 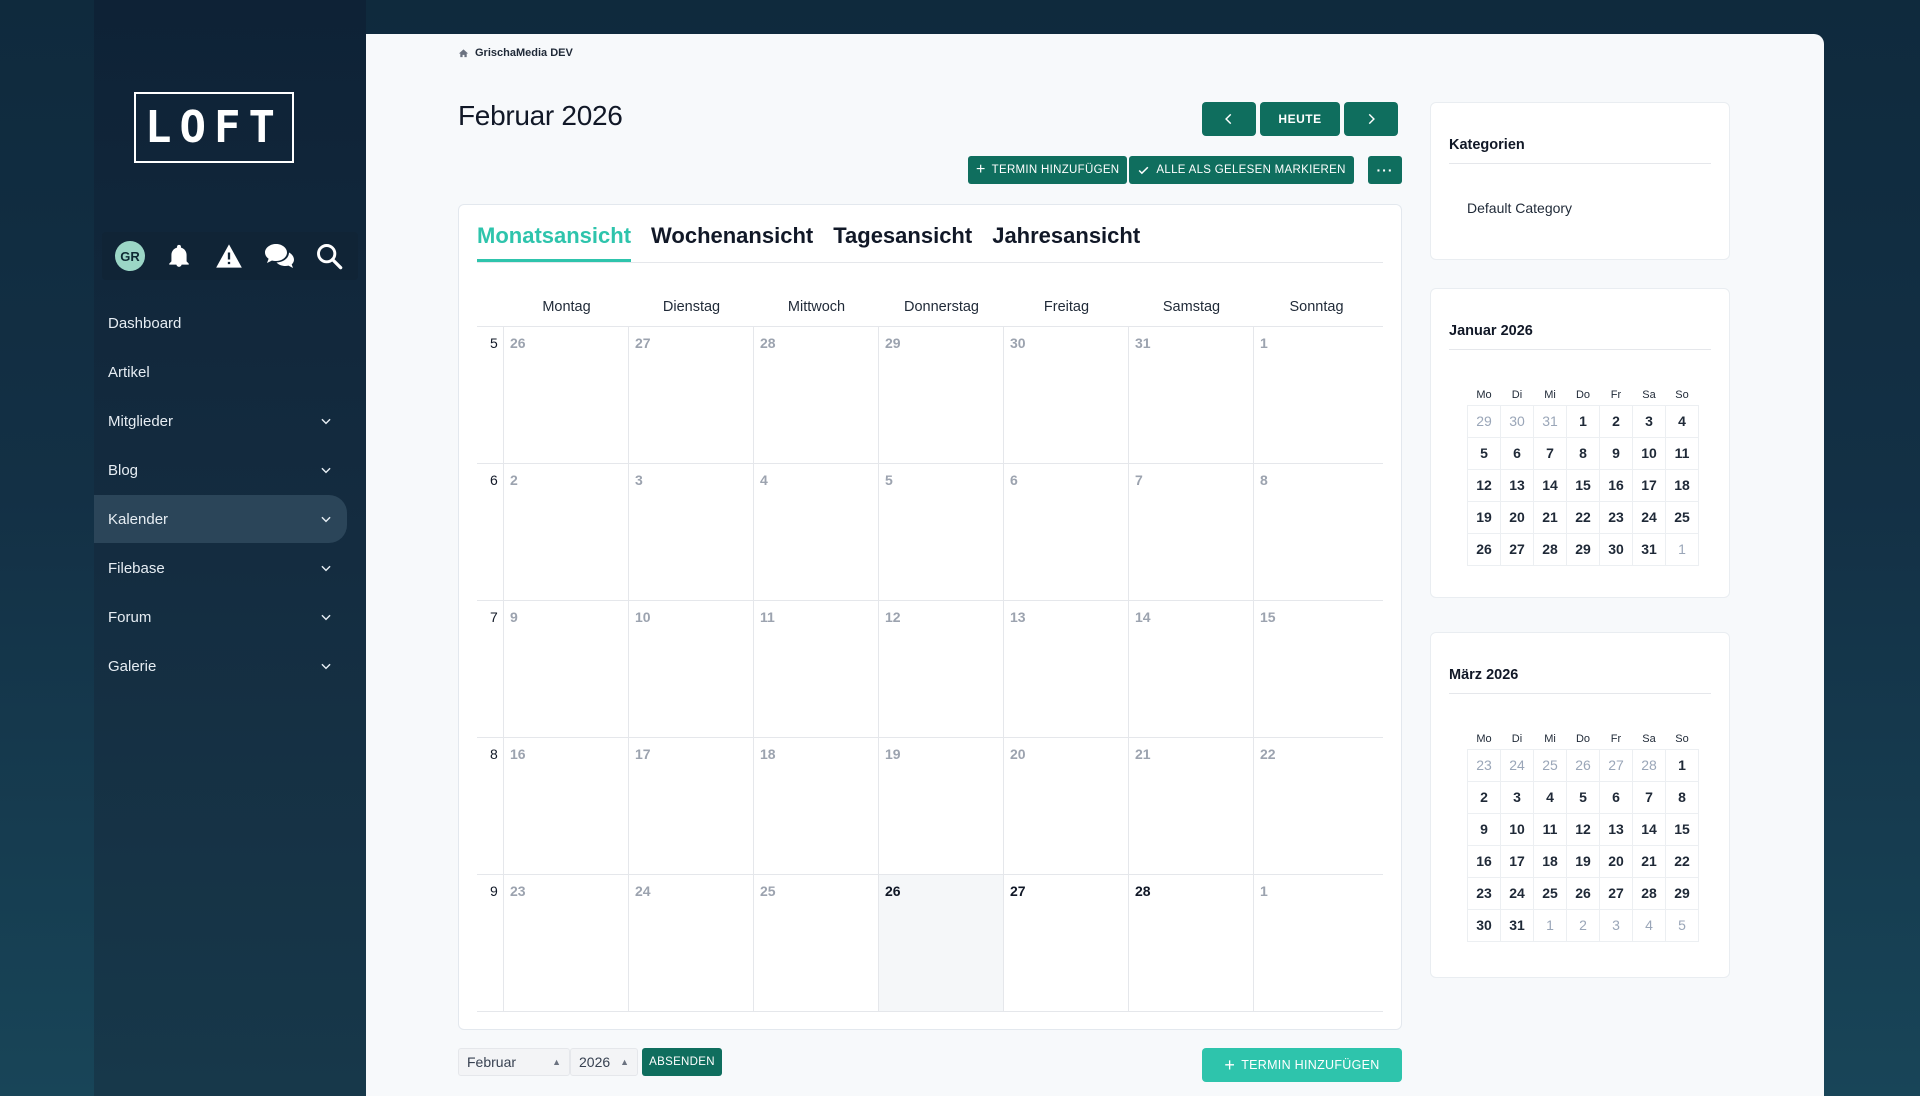 I want to click on day-number: 4, so click(x=764, y=480).